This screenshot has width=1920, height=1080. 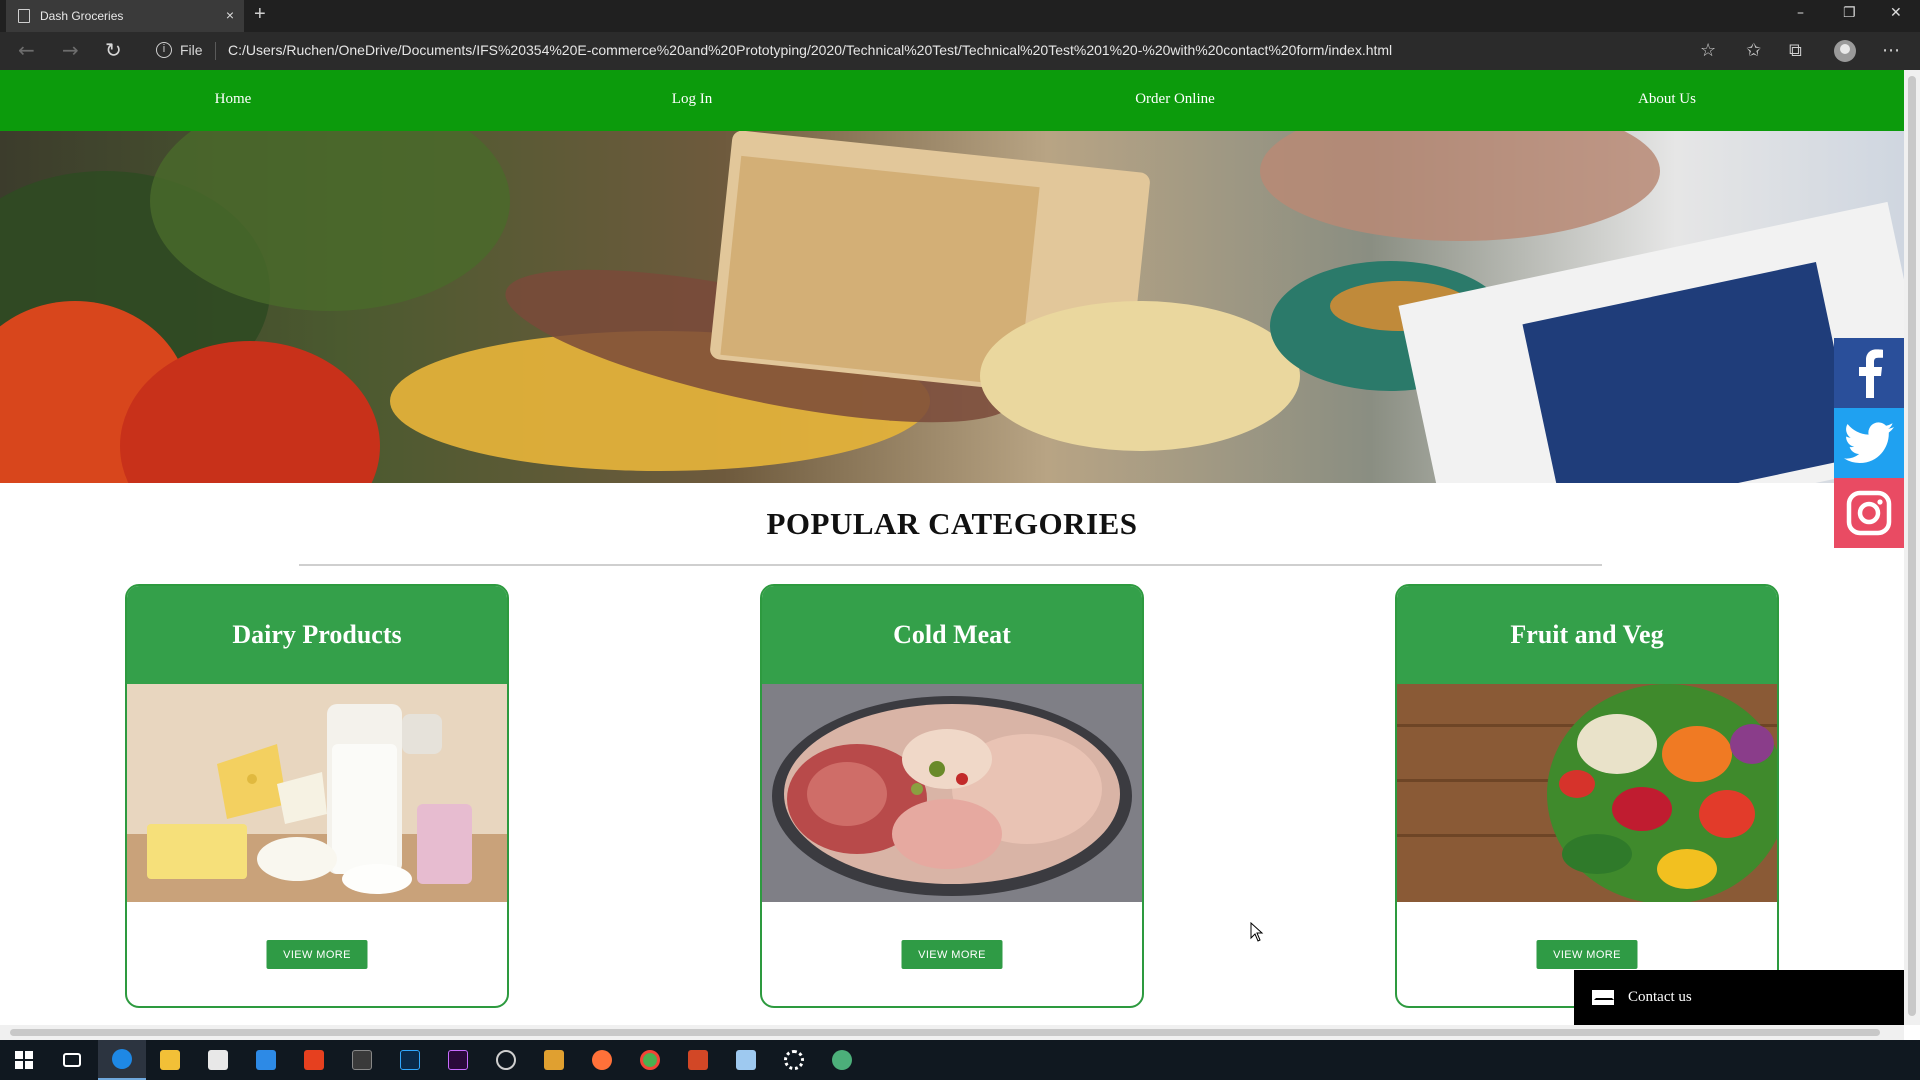 What do you see at coordinates (1849, 13) in the screenshot?
I see `restore-button: ❐` at bounding box center [1849, 13].